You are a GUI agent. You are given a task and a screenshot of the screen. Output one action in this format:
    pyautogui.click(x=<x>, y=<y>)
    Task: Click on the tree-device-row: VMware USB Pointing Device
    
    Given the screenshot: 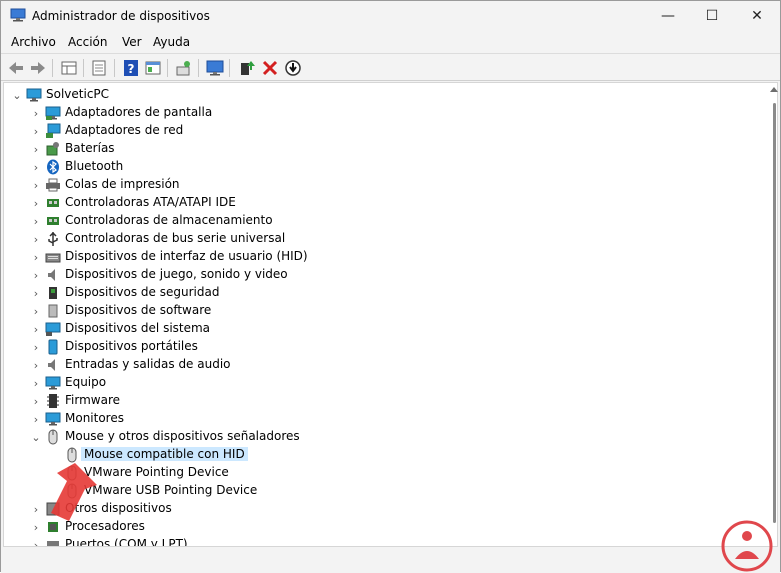 What is the action you would take?
    pyautogui.click(x=384, y=491)
    